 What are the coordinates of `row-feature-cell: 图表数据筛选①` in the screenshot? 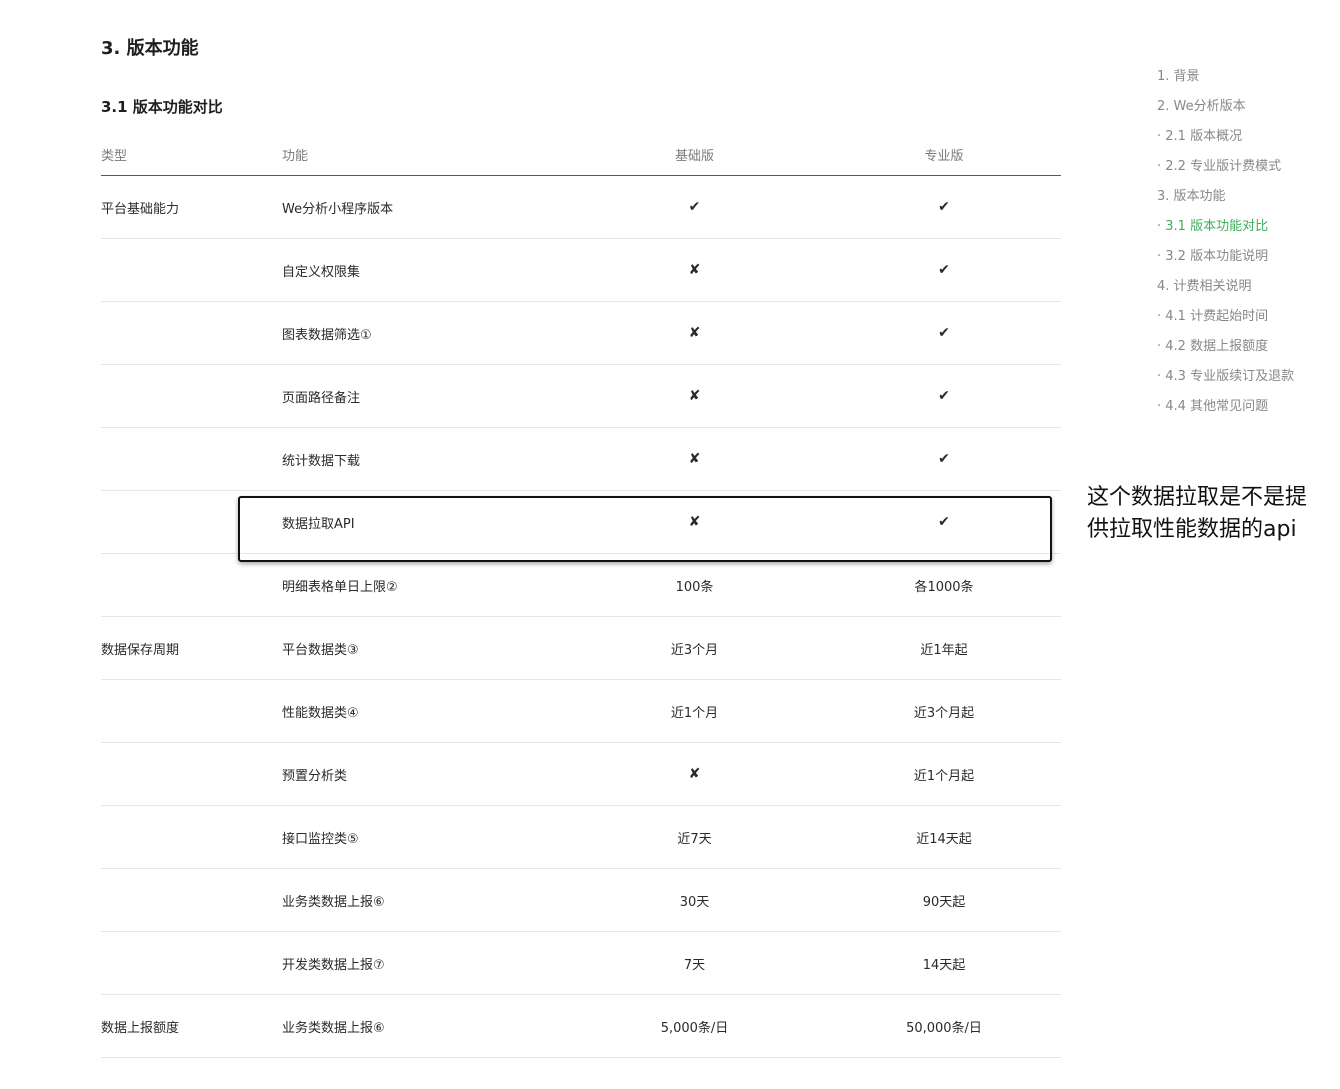 It's located at (422, 333).